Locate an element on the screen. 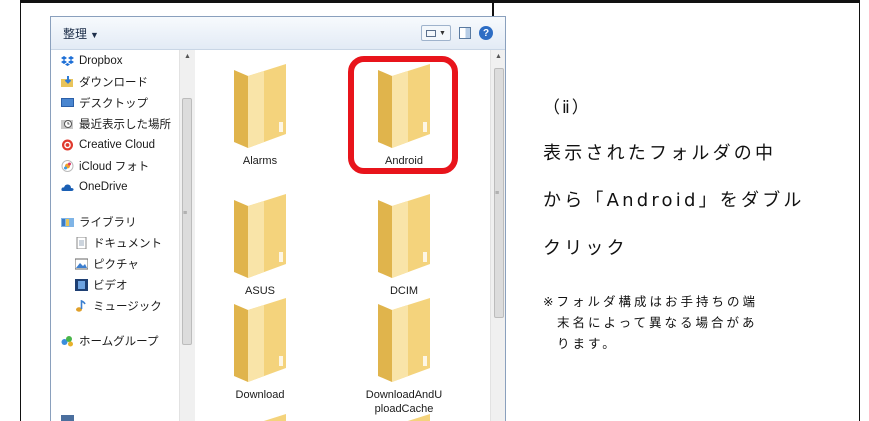 The width and height of the screenshot is (869, 421). android-highlight-ring is located at coordinates (403, 115).